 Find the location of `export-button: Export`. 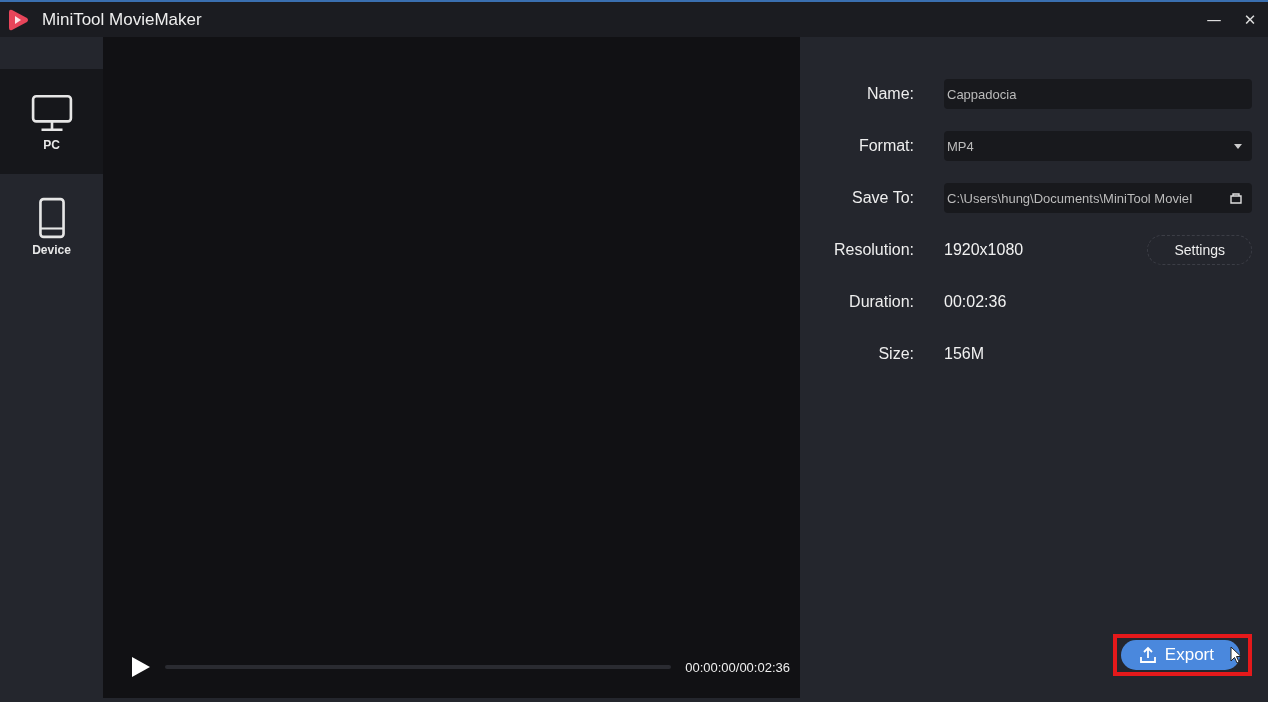

export-button: Export is located at coordinates (1180, 655).